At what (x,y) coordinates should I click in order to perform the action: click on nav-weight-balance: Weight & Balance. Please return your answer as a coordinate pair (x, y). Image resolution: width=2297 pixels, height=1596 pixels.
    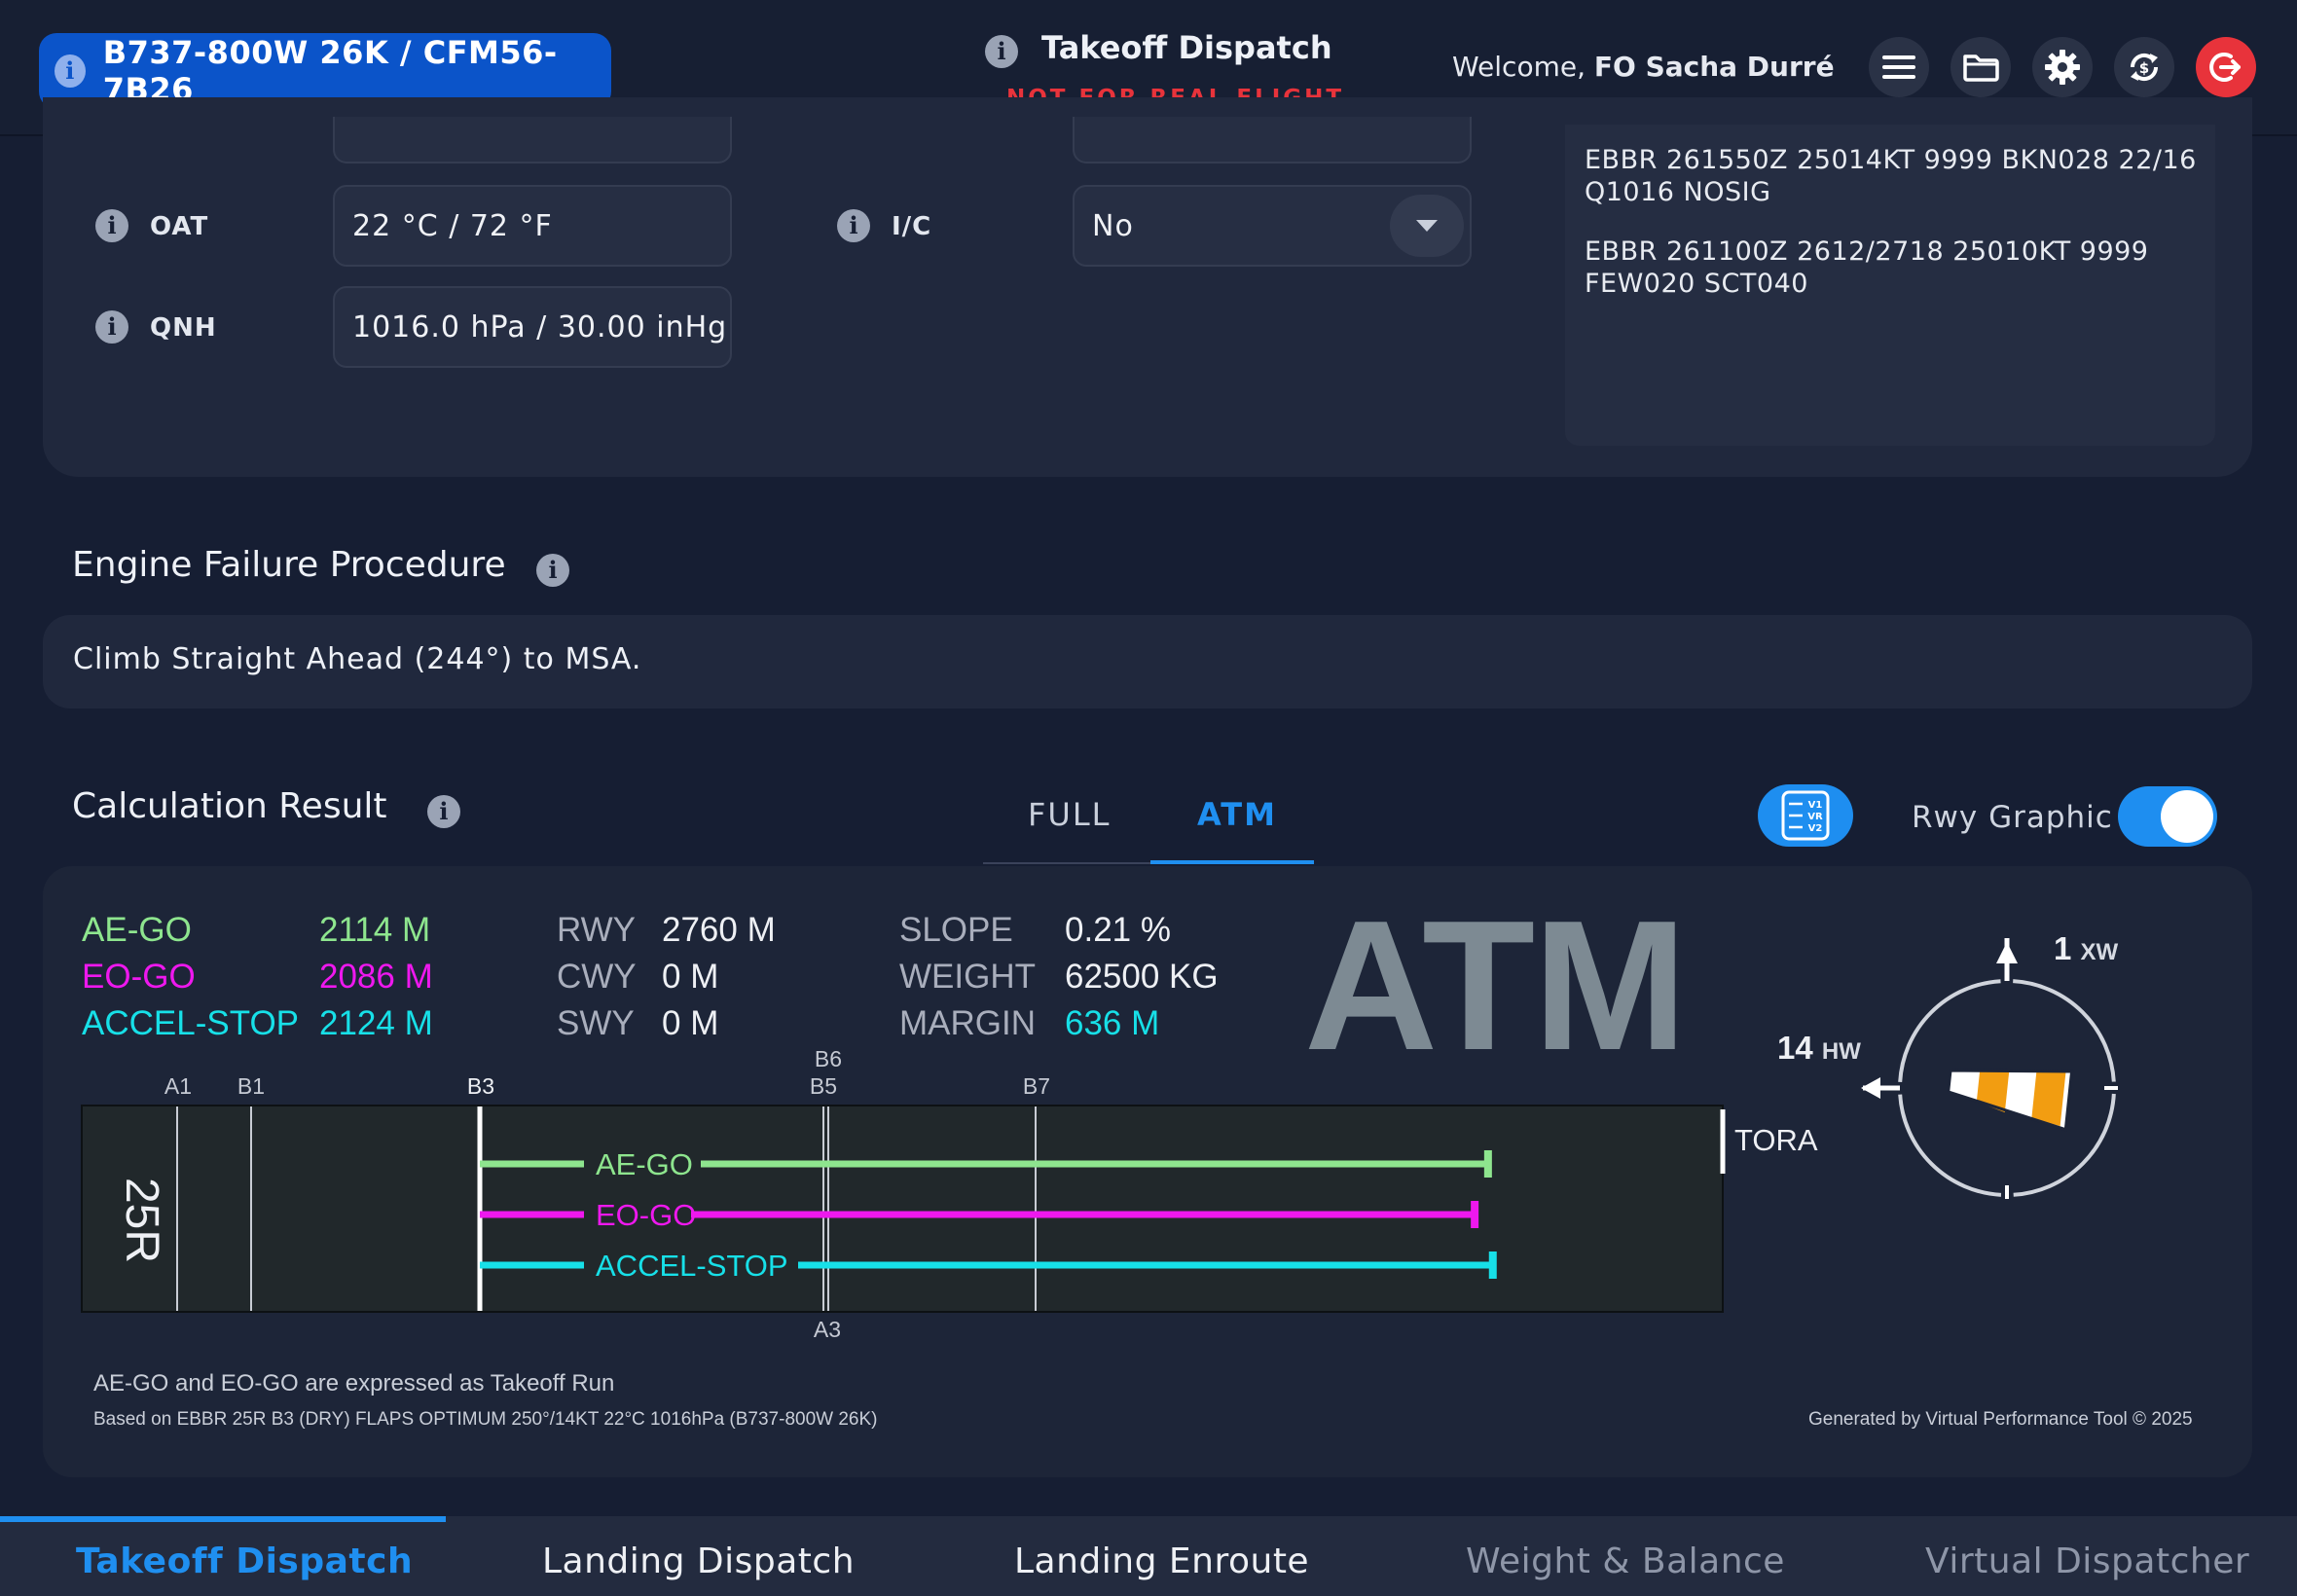
    Looking at the image, I should click on (1625, 1561).